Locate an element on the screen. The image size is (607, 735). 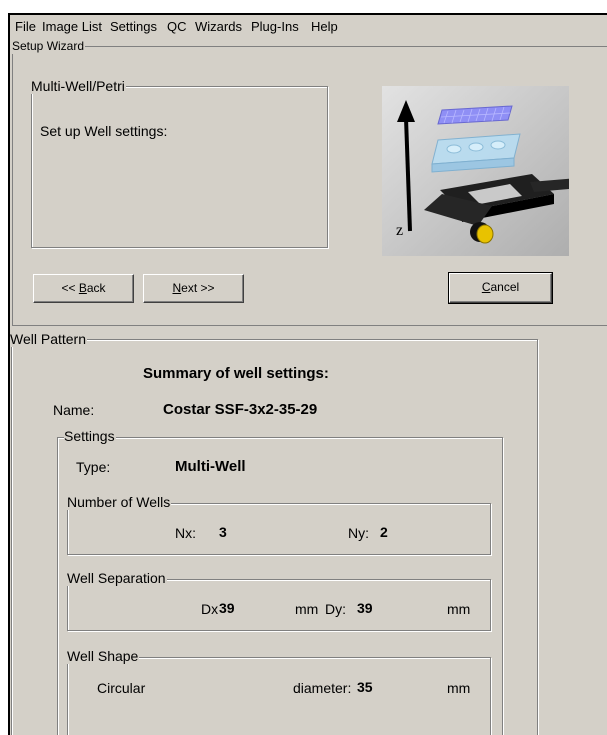
type-value: Multi-Well is located at coordinates (210, 466).